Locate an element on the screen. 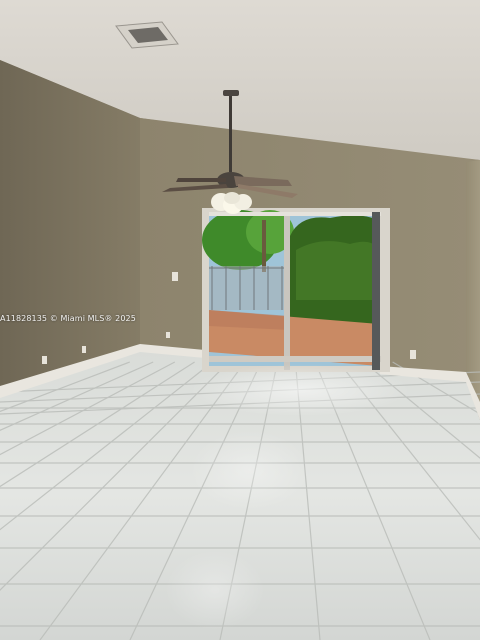 The image size is (480, 640). mls-watermark: A11828135 © Miami MLS® 2025 is located at coordinates (68, 318).